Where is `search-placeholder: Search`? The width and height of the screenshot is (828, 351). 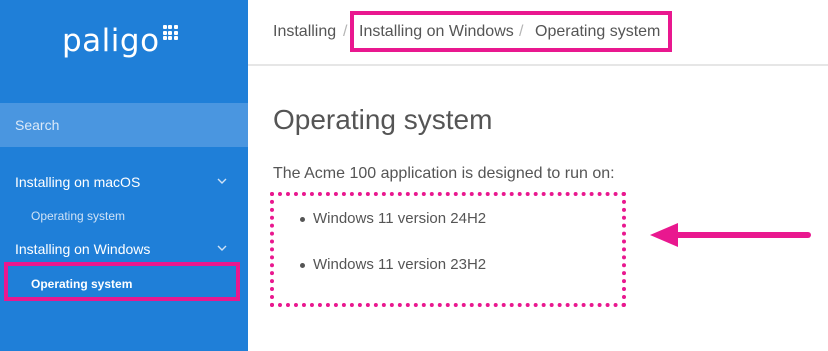 search-placeholder: Search is located at coordinates (37, 125).